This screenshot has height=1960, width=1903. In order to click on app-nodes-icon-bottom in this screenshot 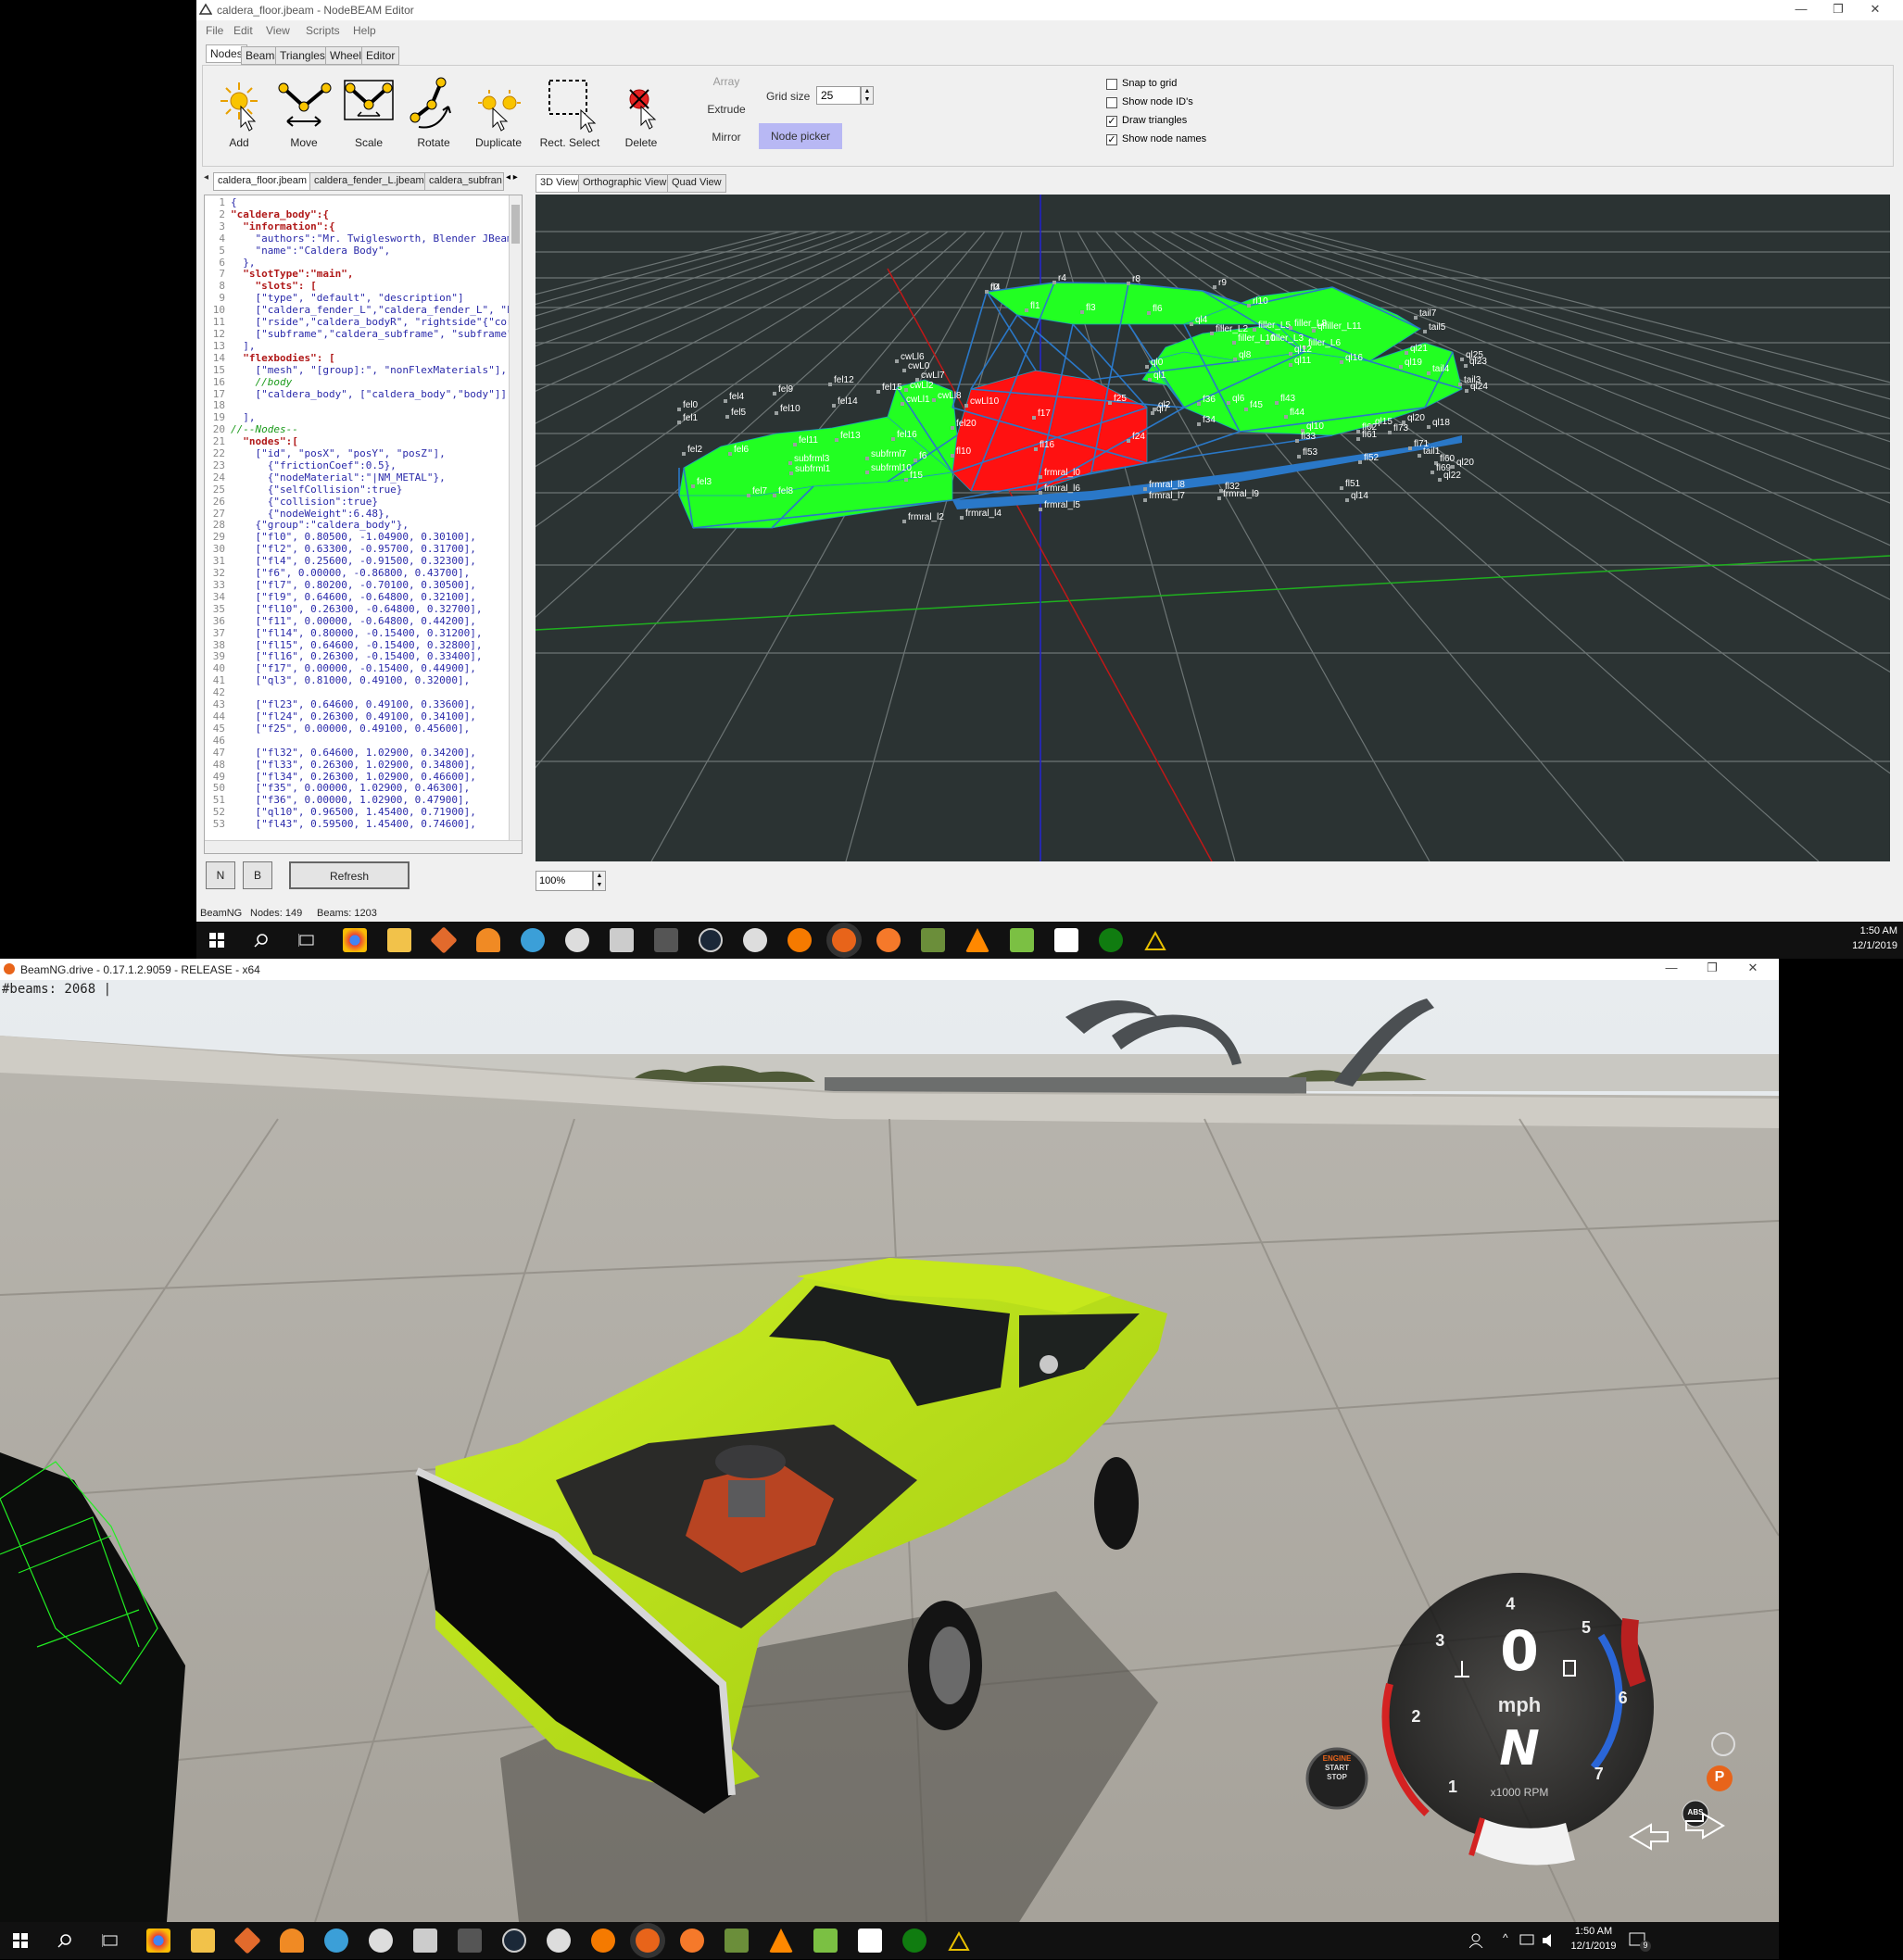, I will do `click(336, 1941)`.